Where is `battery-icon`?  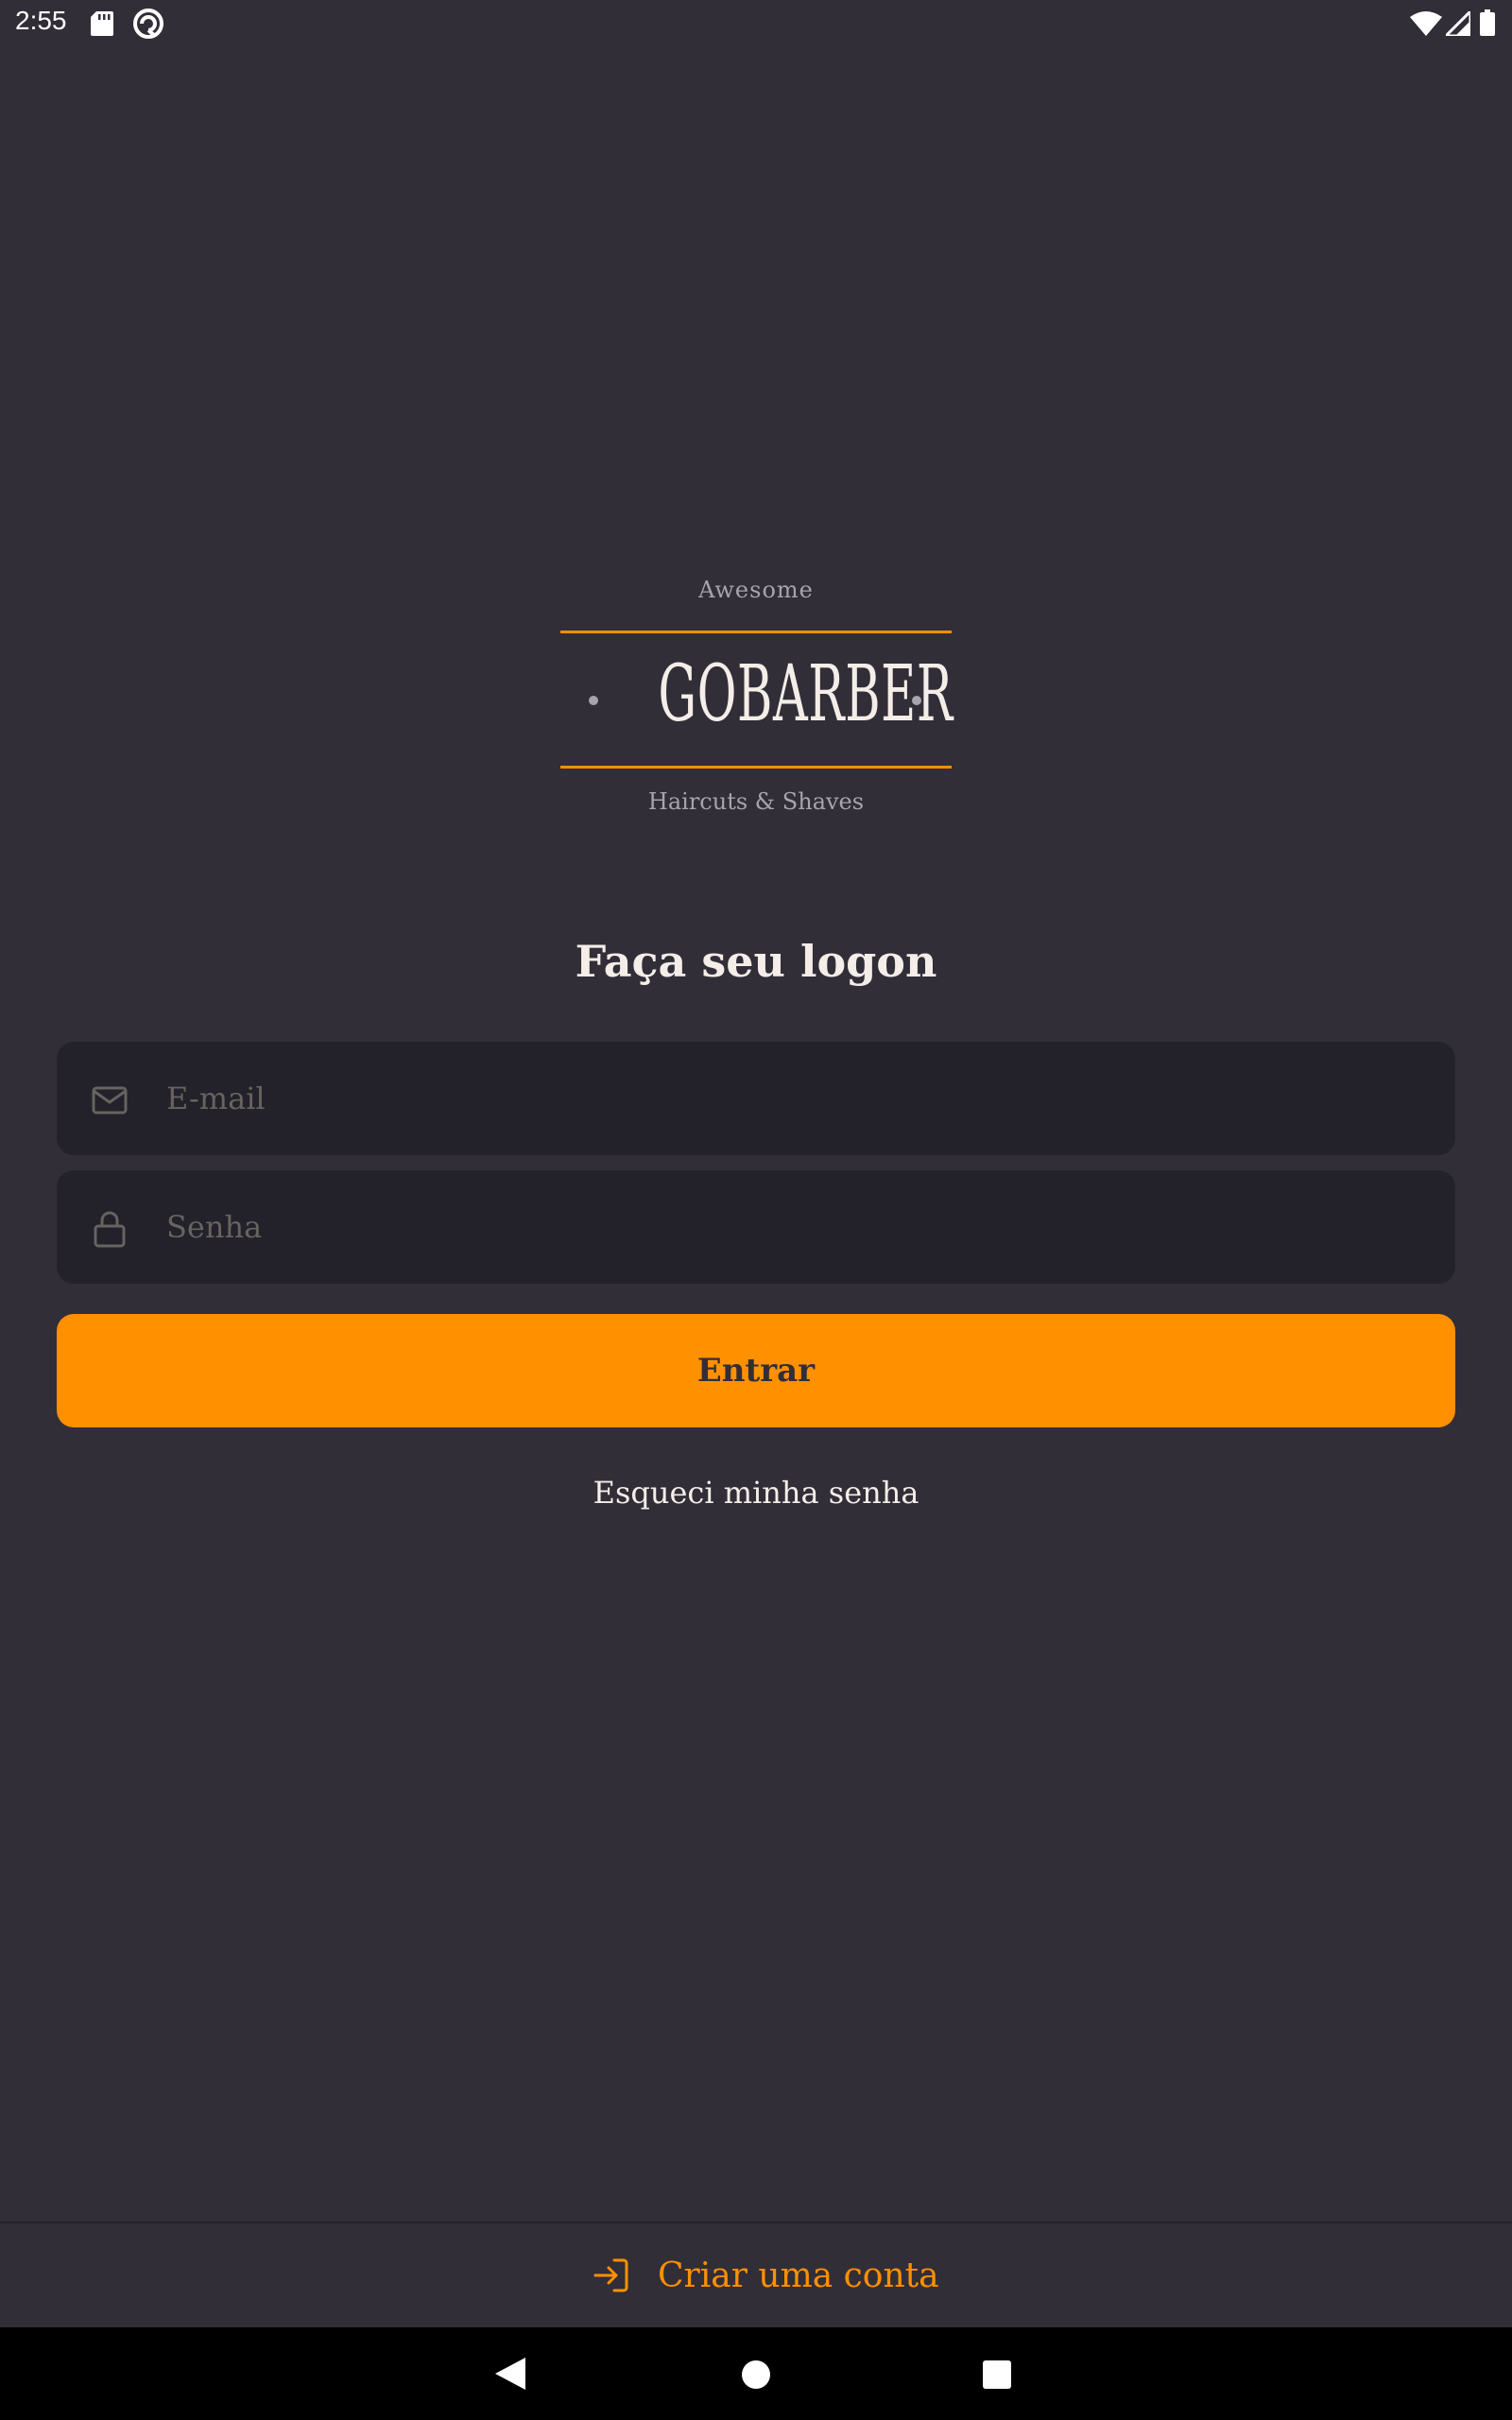
battery-icon is located at coordinates (1487, 22).